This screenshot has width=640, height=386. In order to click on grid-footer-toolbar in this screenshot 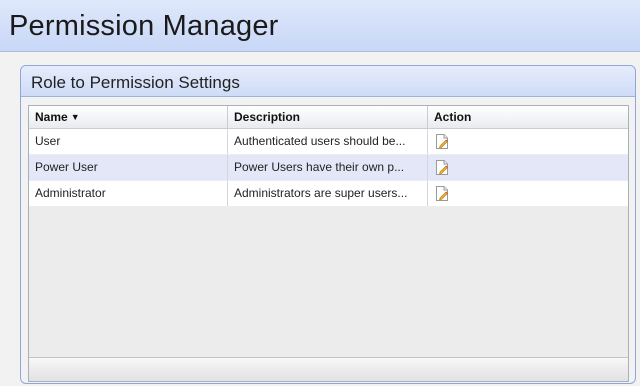, I will do `click(328, 369)`.